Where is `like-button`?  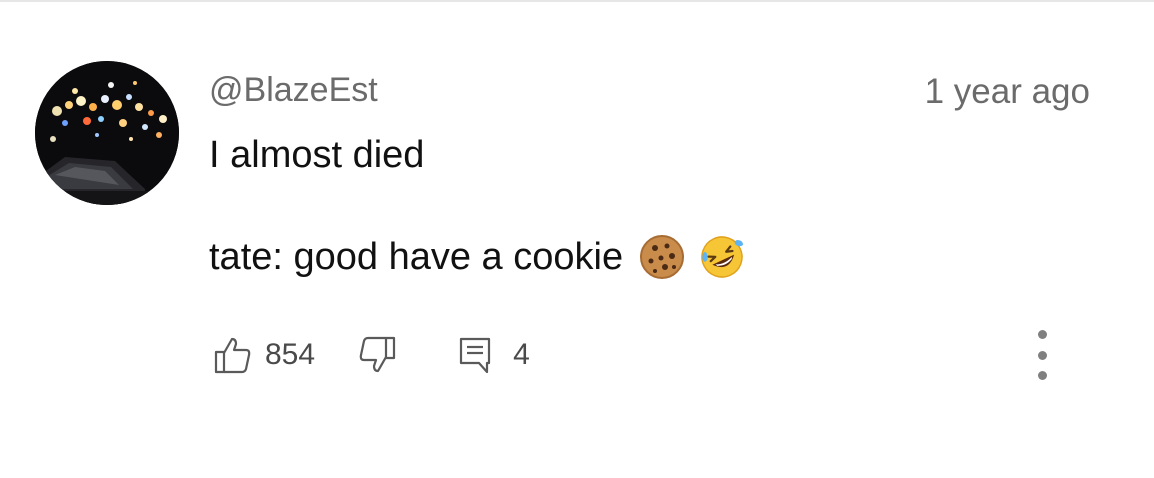 like-button is located at coordinates (233, 355).